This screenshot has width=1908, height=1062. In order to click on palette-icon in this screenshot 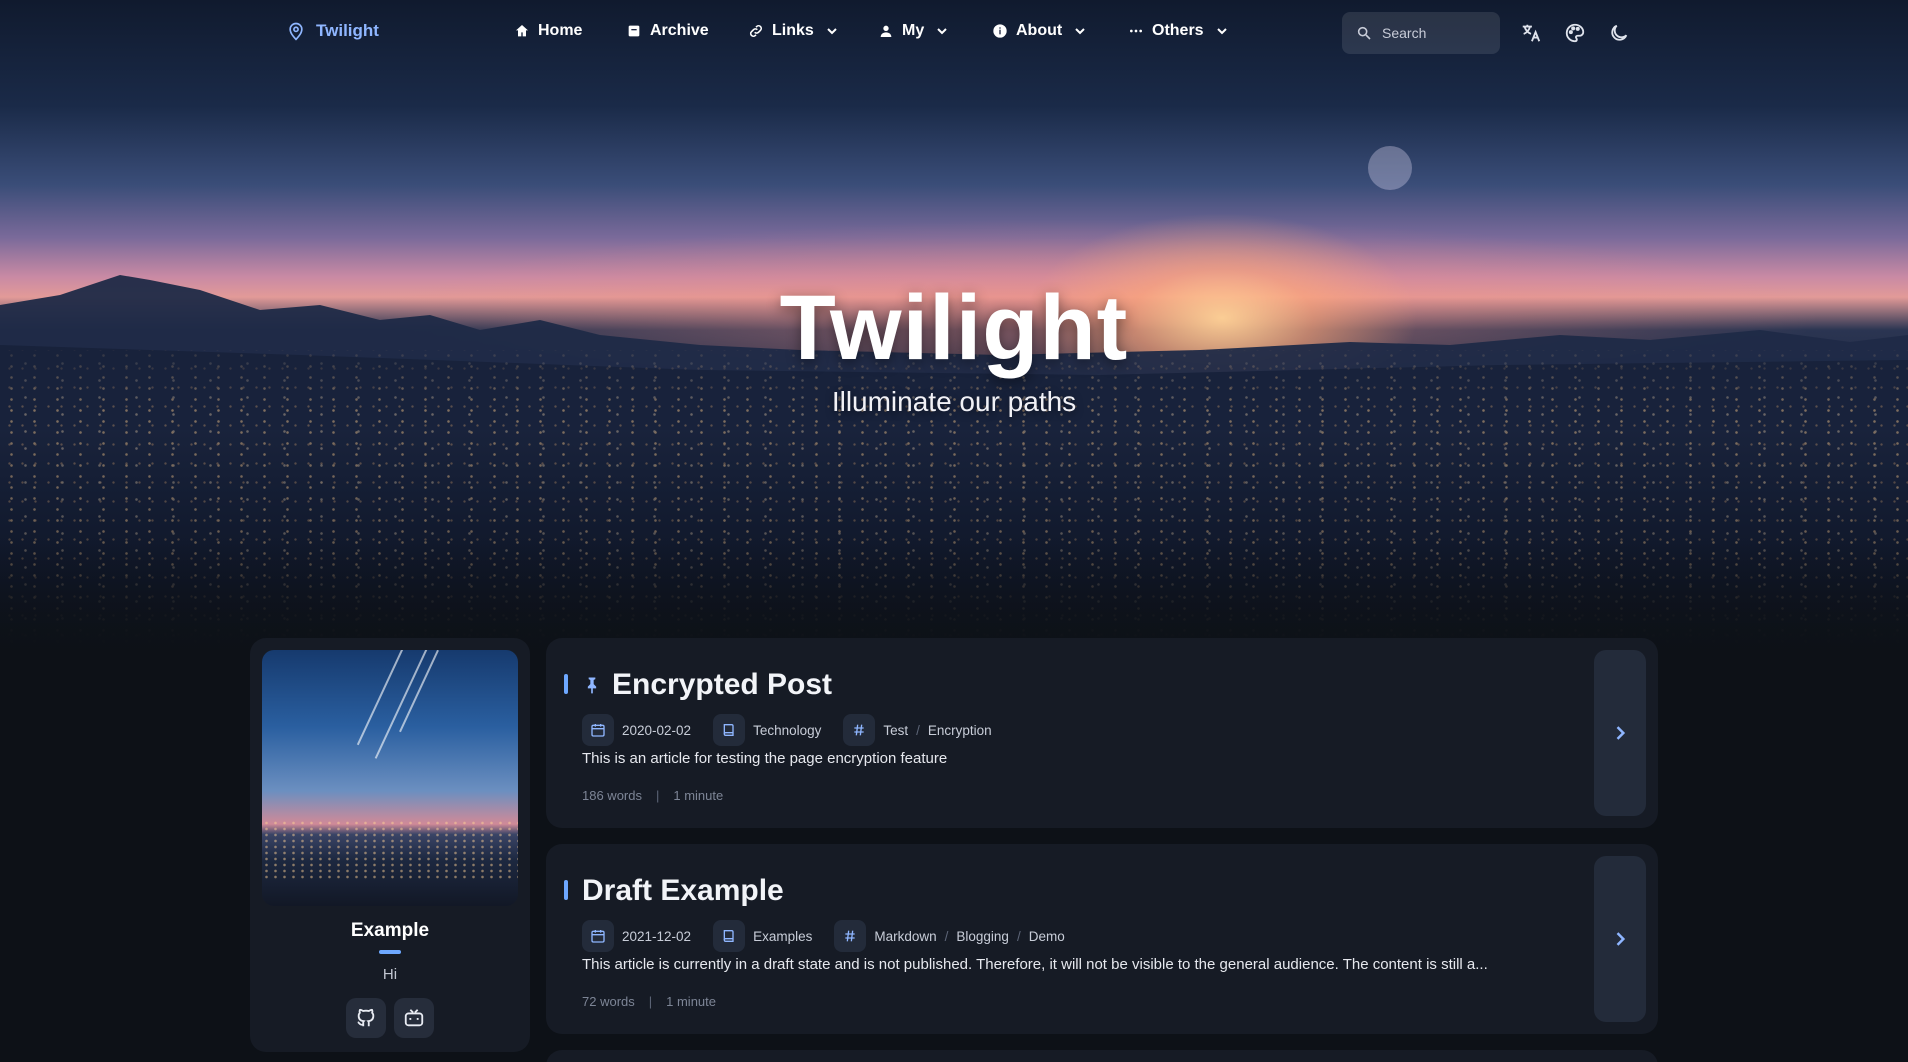, I will do `click(1575, 33)`.